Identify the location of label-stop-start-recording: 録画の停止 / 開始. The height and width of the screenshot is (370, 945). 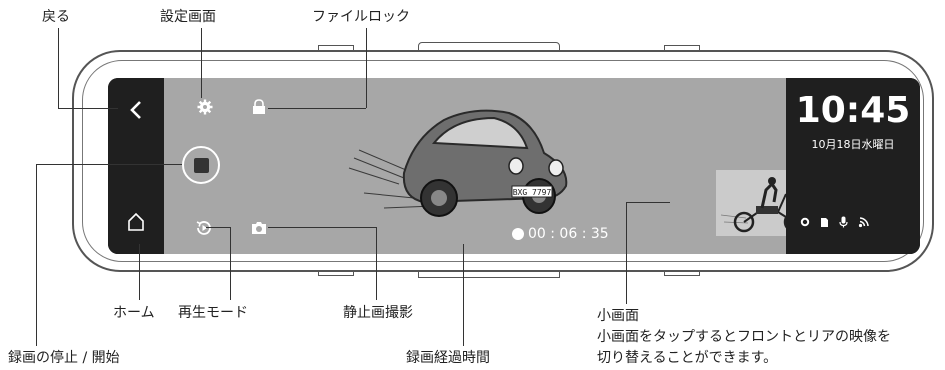
(64, 358).